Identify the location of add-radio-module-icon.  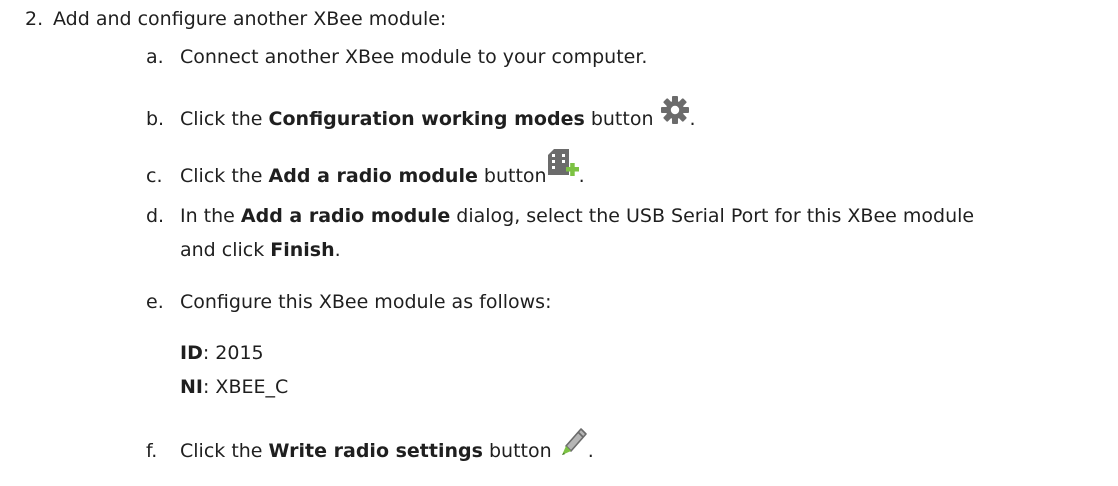
(563, 169).